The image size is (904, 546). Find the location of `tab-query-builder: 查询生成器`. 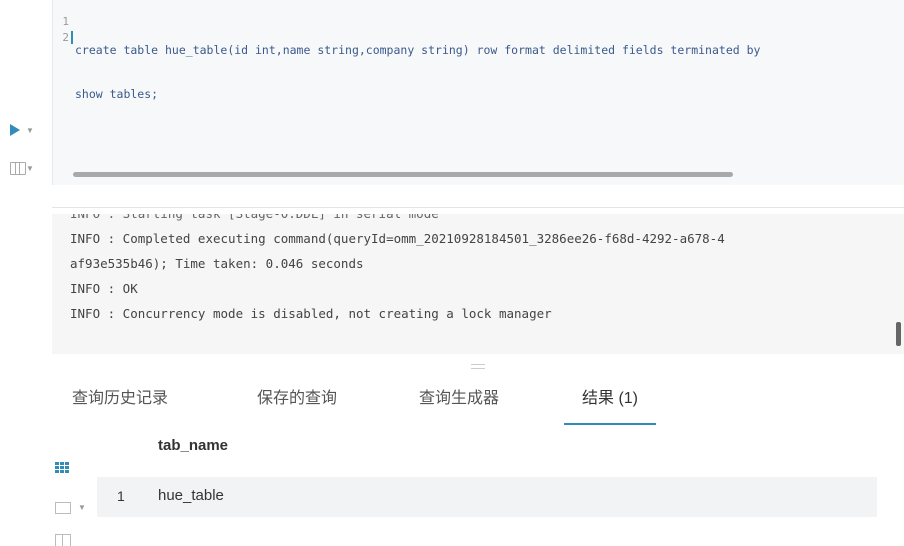

tab-query-builder: 查询生成器 is located at coordinates (459, 404).